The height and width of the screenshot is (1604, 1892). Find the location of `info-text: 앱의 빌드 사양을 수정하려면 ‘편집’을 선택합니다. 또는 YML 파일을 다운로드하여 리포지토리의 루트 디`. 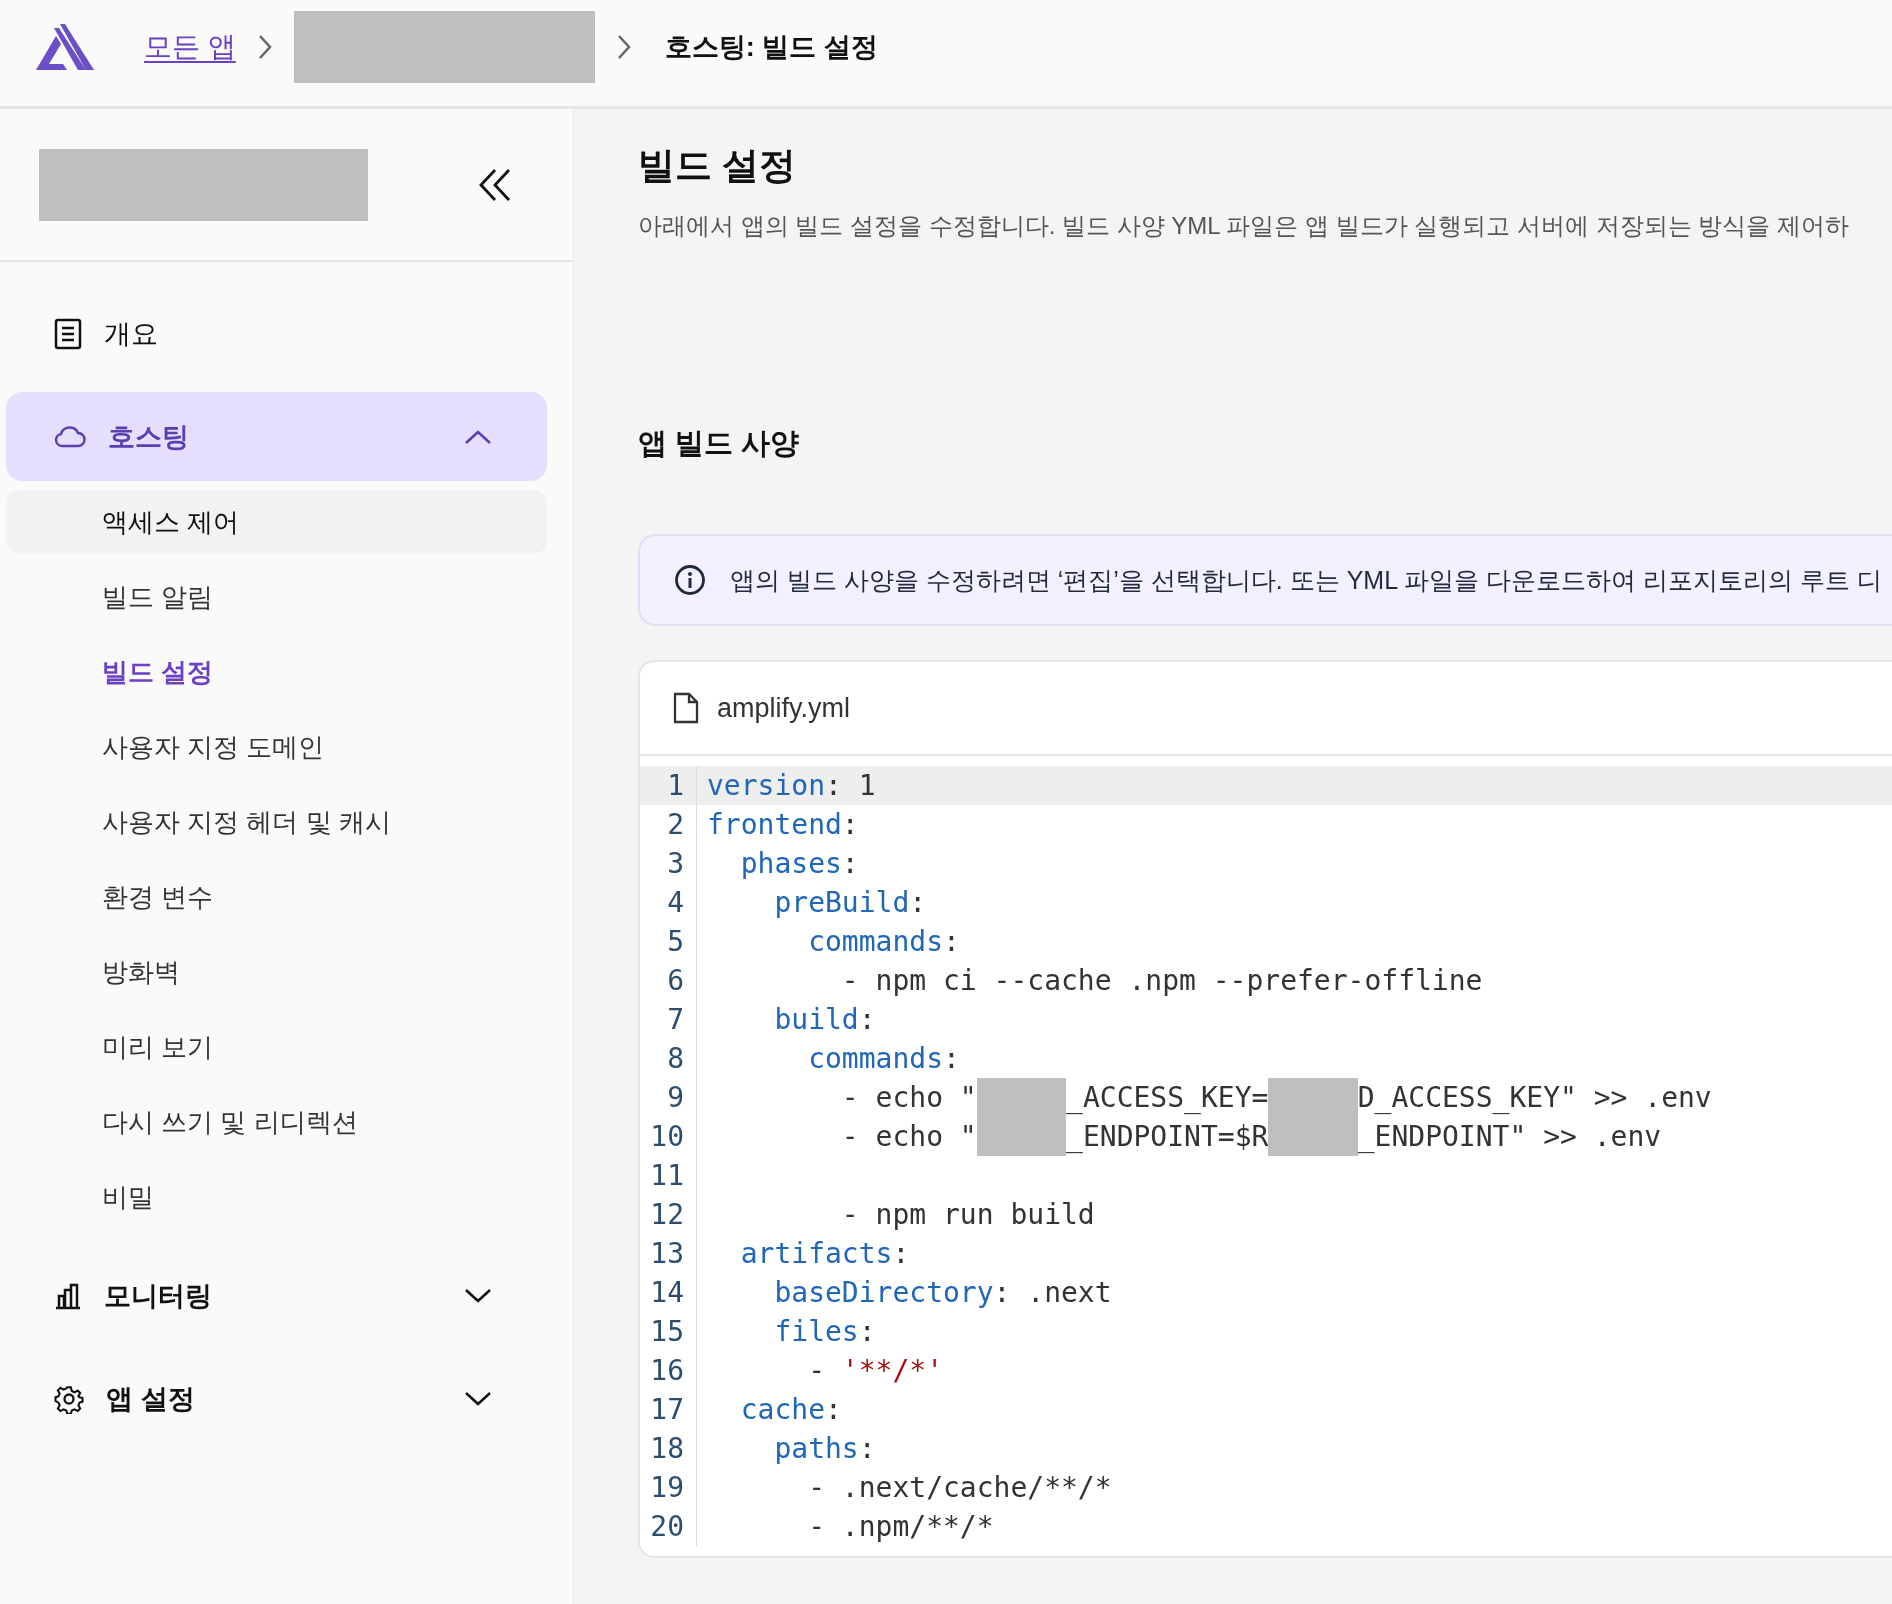

info-text: 앱의 빌드 사양을 수정하려면 ‘편집’을 선택합니다. 또는 YML 파일을 다운로드하여 리포지토리의 루트 디 is located at coordinates (1306, 580).